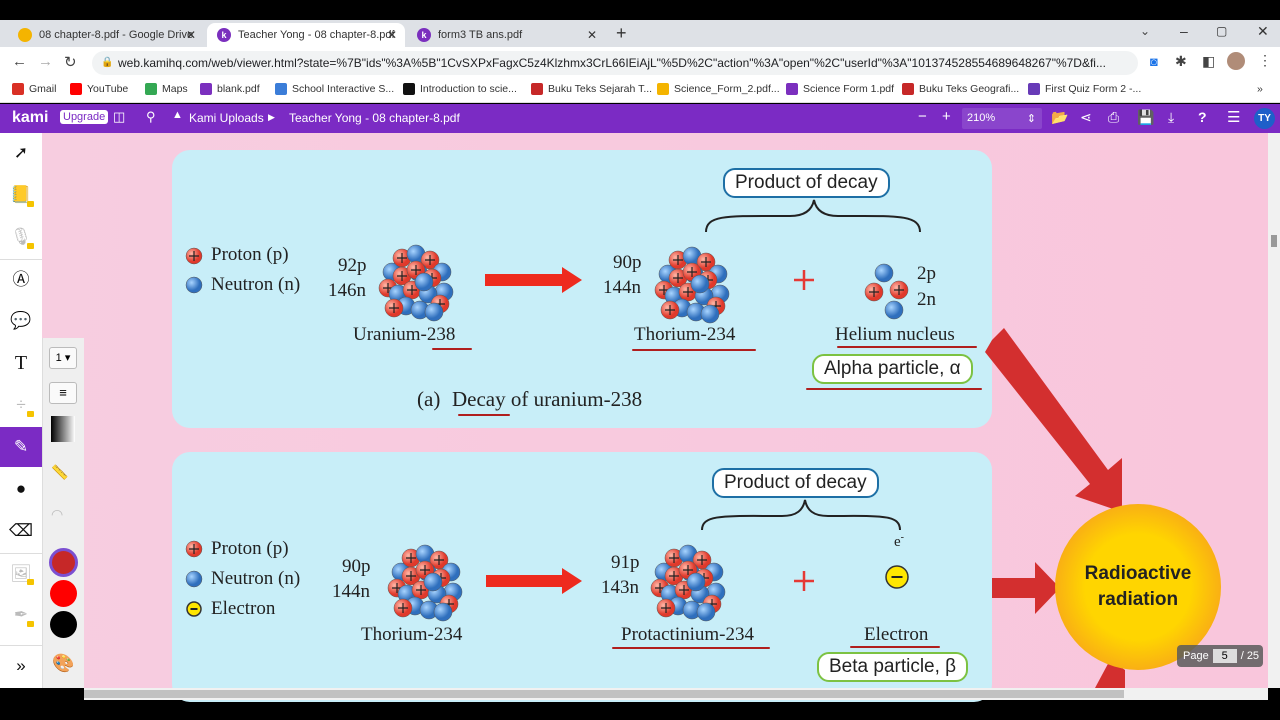  Describe the element at coordinates (63, 429) in the screenshot. I see `opacity-gradient` at that location.